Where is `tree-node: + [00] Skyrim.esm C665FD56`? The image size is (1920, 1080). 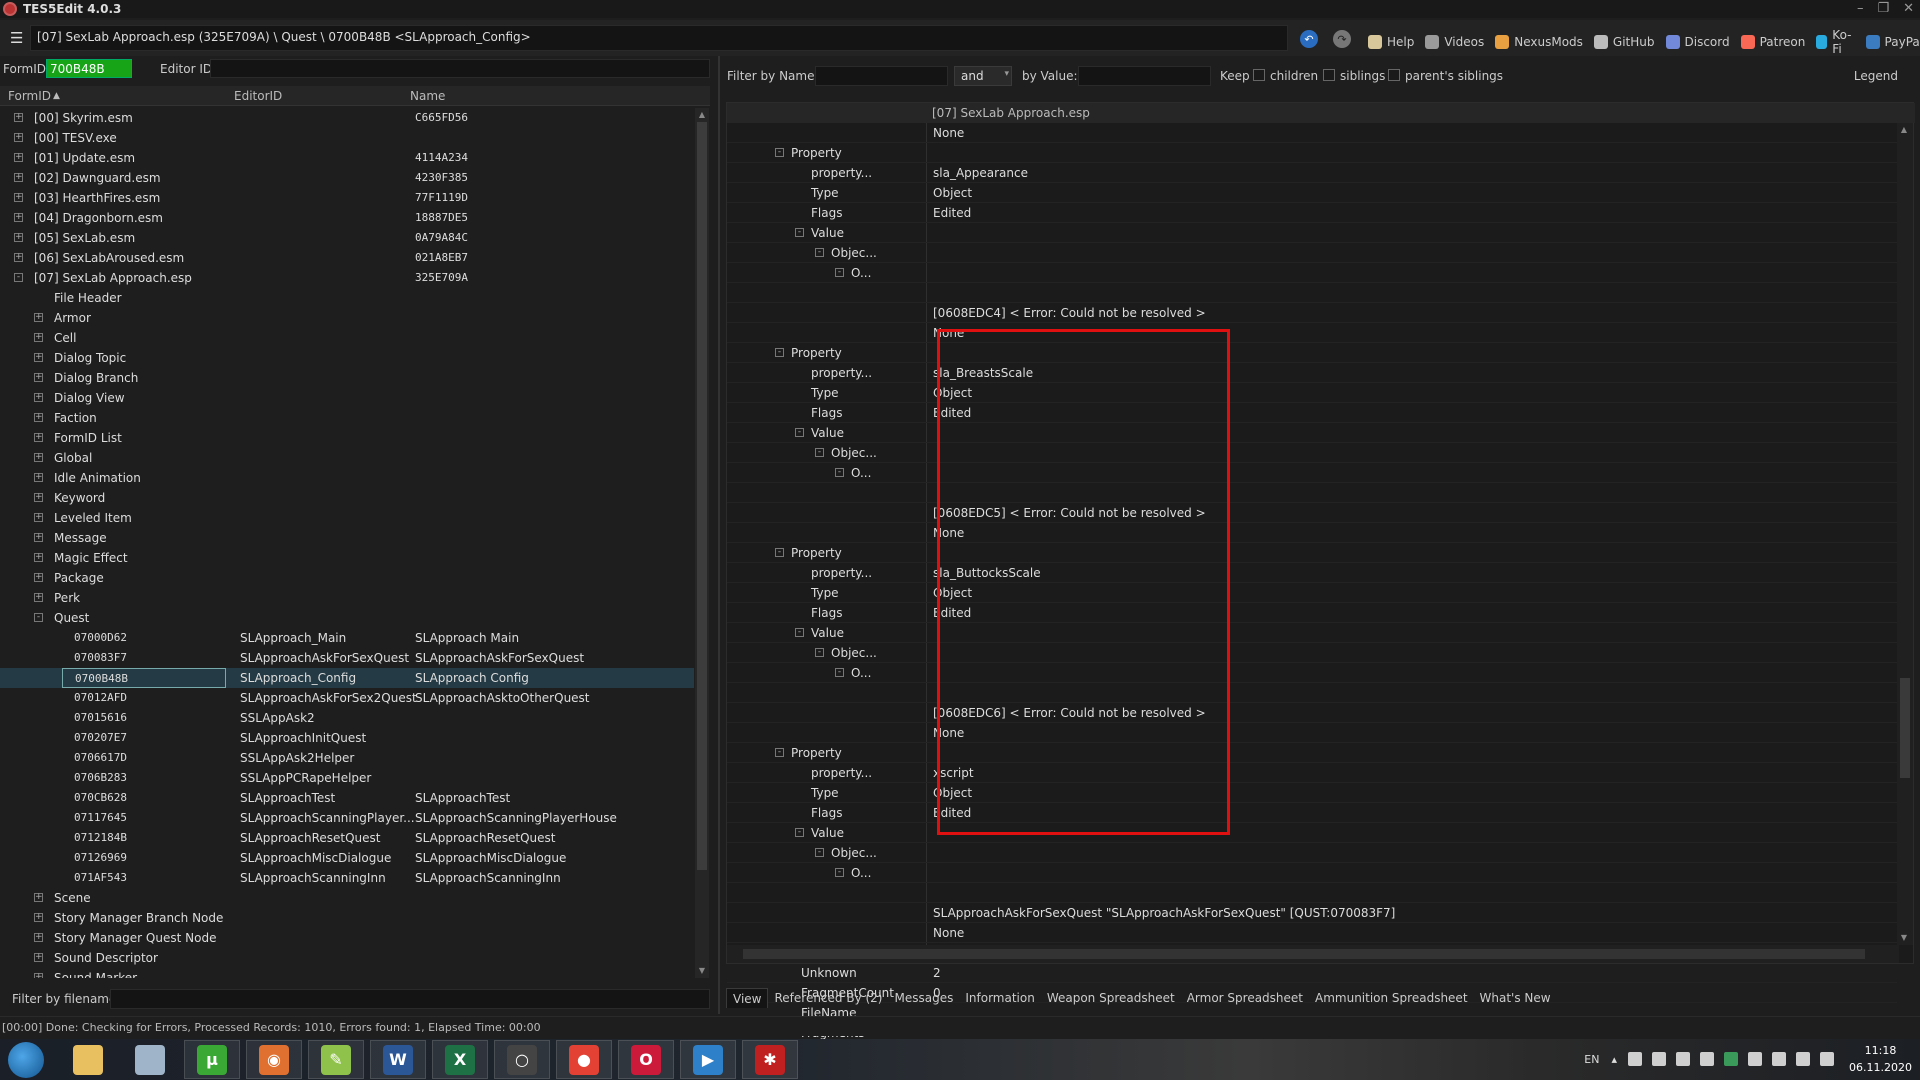
tree-node: + [00] Skyrim.esm C665FD56 is located at coordinates (347, 118).